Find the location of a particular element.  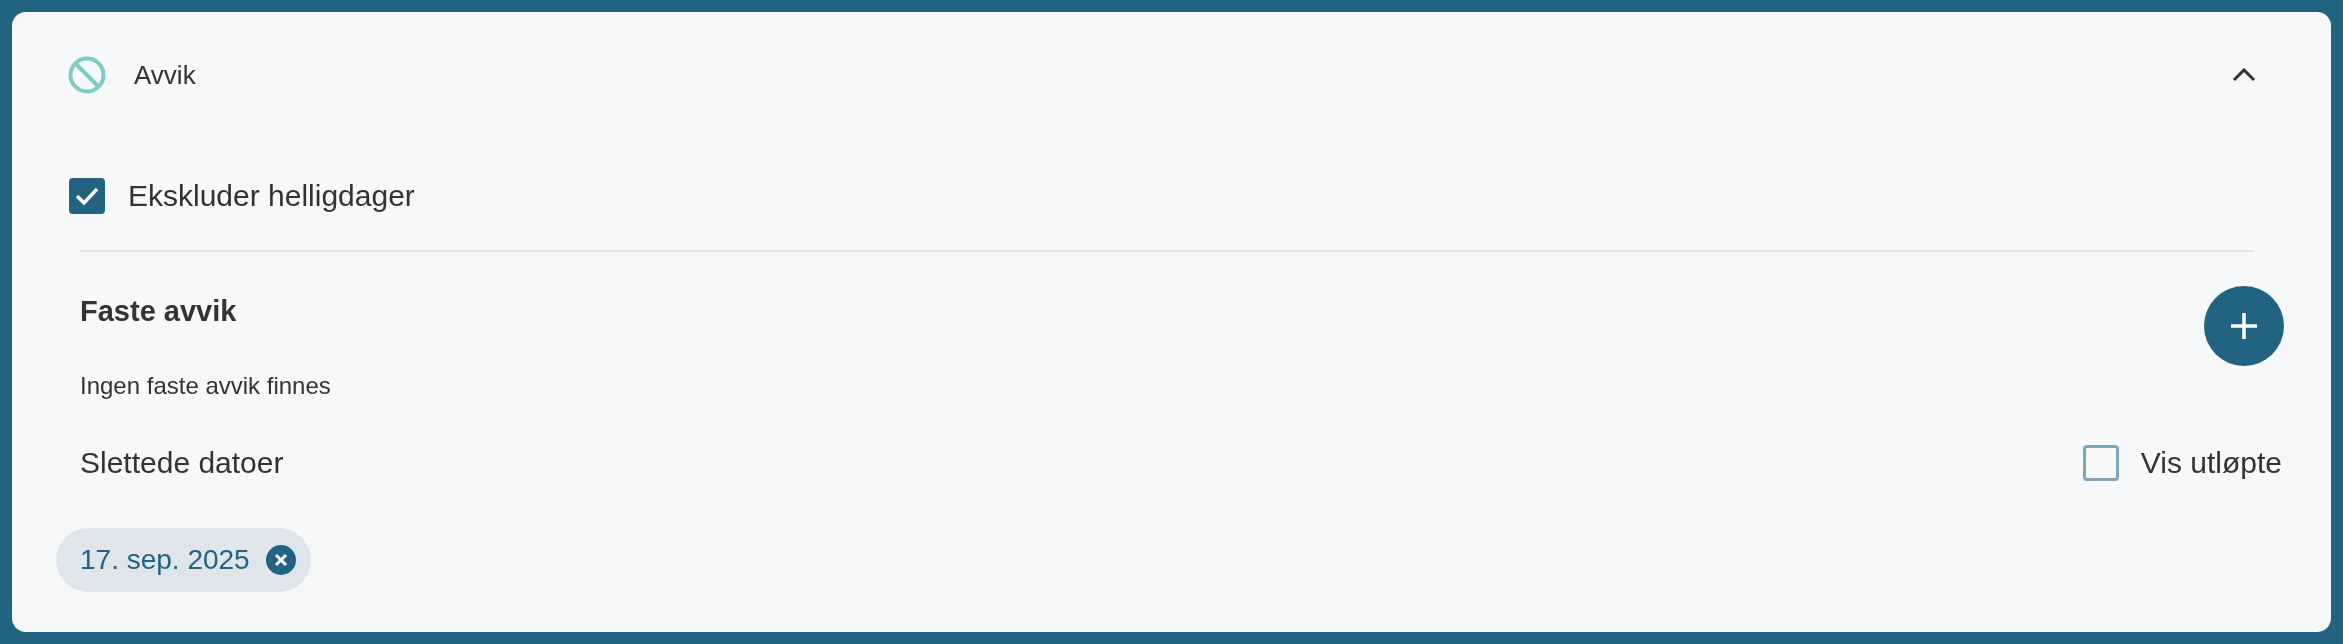

ban-icon is located at coordinates (87, 75).